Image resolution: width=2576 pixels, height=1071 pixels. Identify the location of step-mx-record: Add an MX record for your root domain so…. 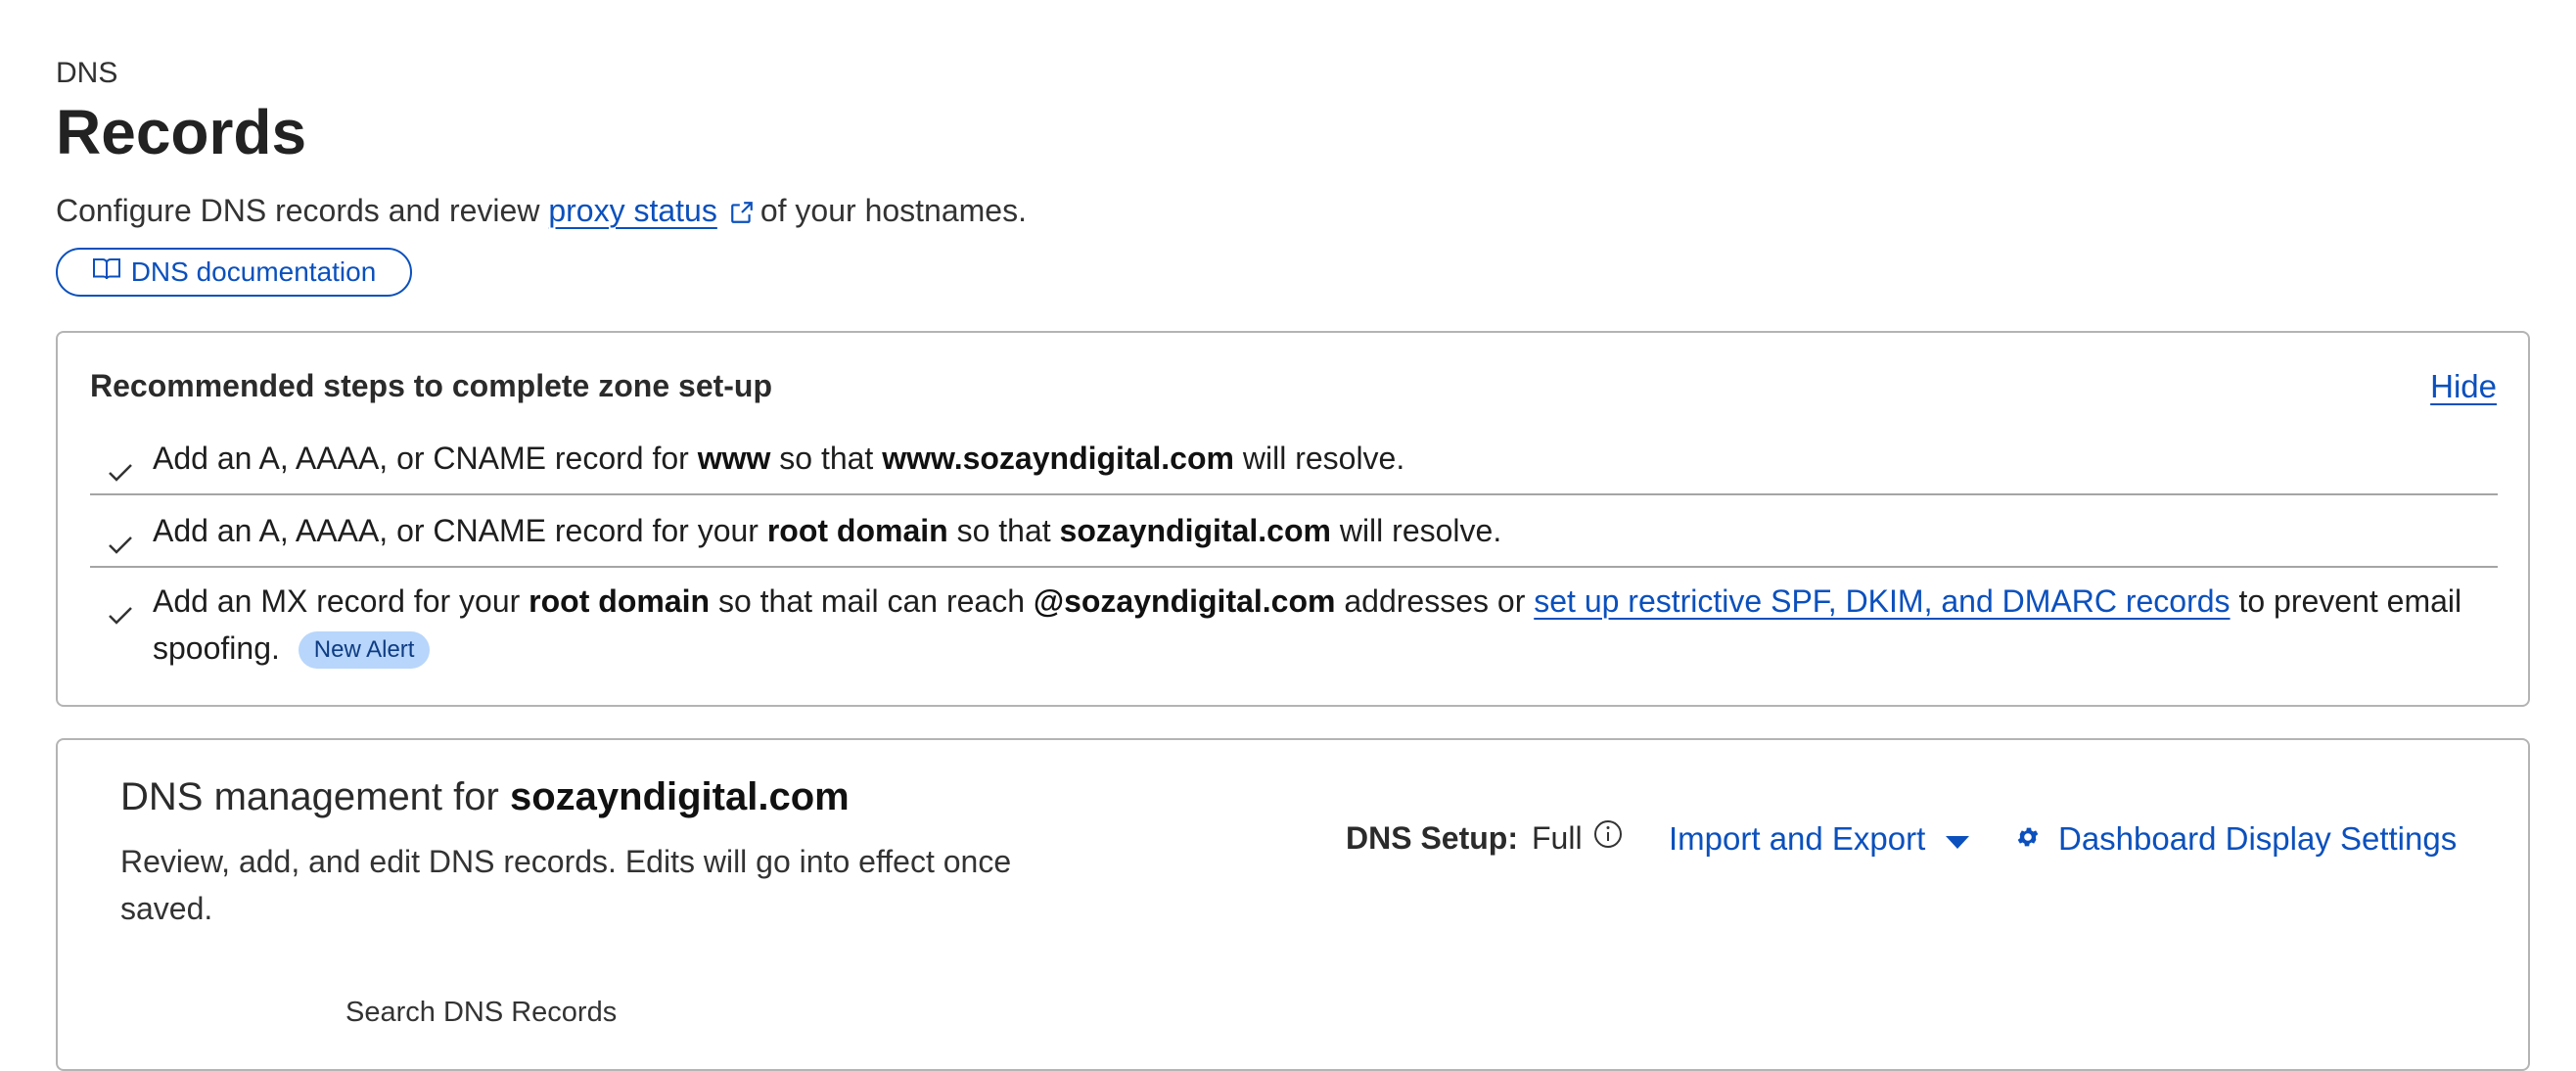
(1294, 620).